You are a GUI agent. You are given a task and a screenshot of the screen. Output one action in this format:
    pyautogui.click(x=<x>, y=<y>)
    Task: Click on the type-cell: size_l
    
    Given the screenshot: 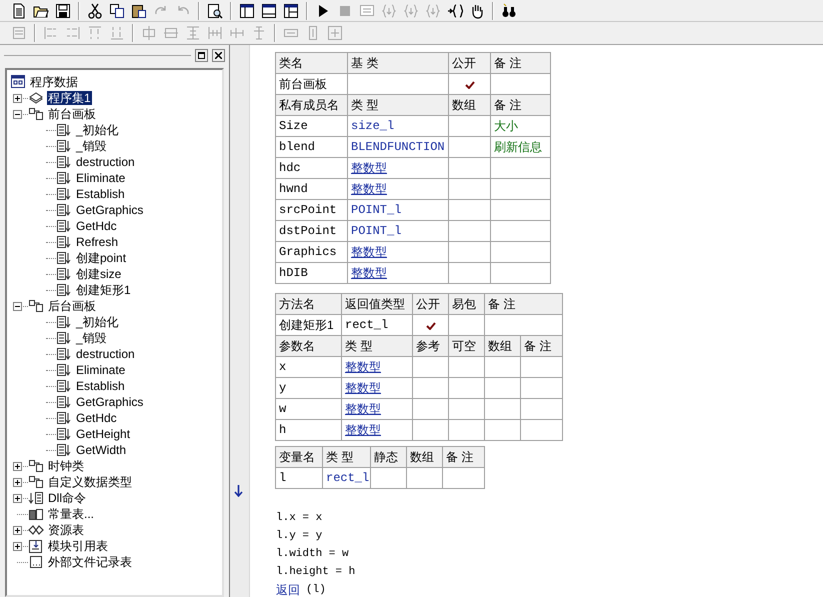 What is the action you would take?
    pyautogui.click(x=398, y=126)
    